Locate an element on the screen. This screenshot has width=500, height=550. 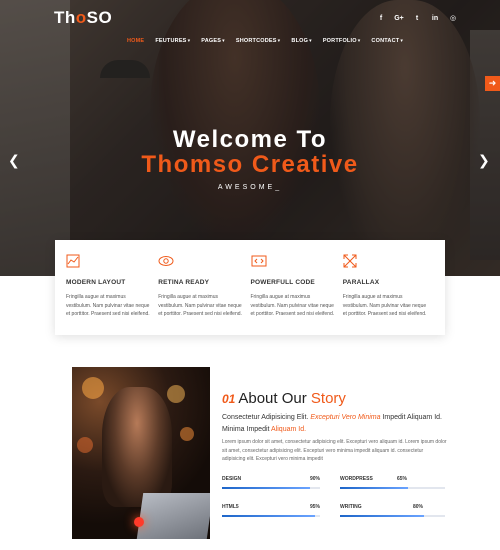
social-links: f G+ t in ◎ is located at coordinates (417, 19).